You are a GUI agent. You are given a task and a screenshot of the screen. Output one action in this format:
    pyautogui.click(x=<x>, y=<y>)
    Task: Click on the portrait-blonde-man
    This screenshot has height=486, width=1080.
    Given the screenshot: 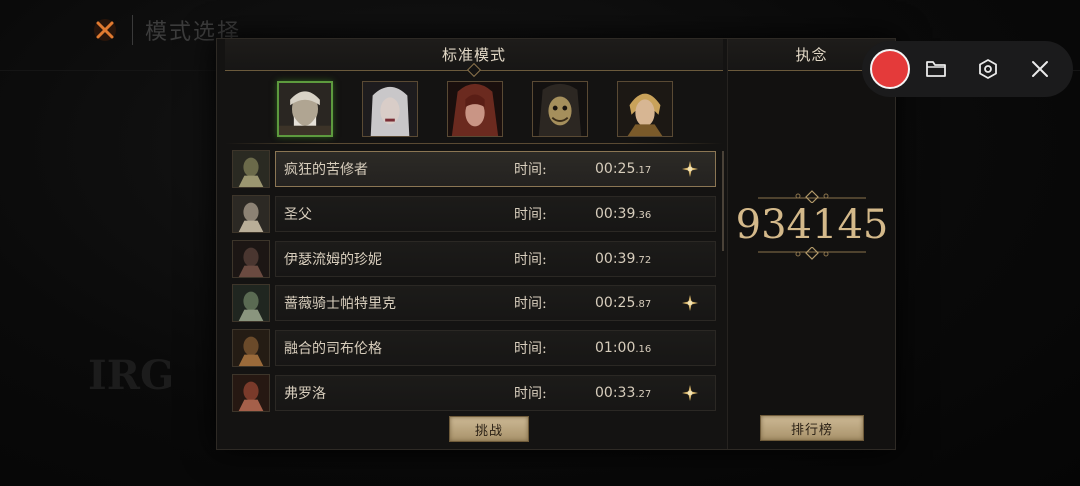 What is the action you would take?
    pyautogui.click(x=645, y=109)
    